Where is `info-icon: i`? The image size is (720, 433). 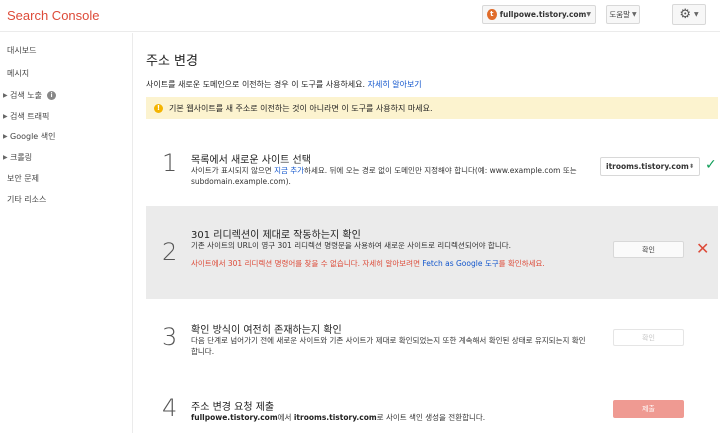
info-icon: i is located at coordinates (51, 95).